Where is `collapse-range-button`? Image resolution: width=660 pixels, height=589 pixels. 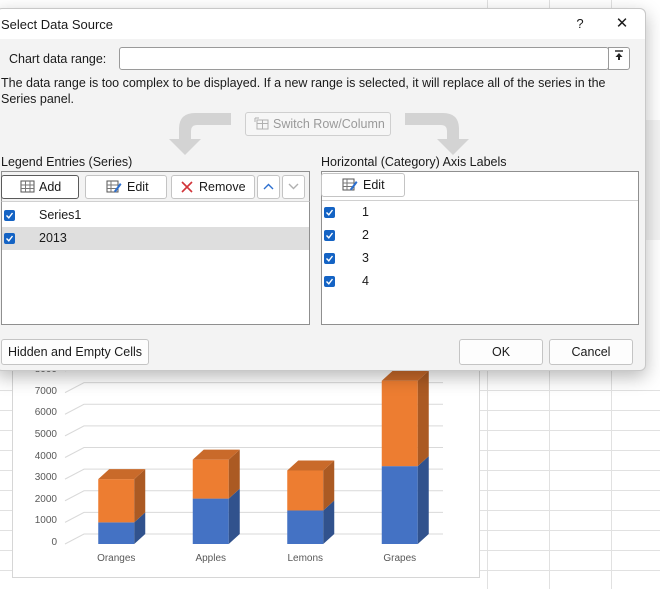
collapse-range-button is located at coordinates (619, 58).